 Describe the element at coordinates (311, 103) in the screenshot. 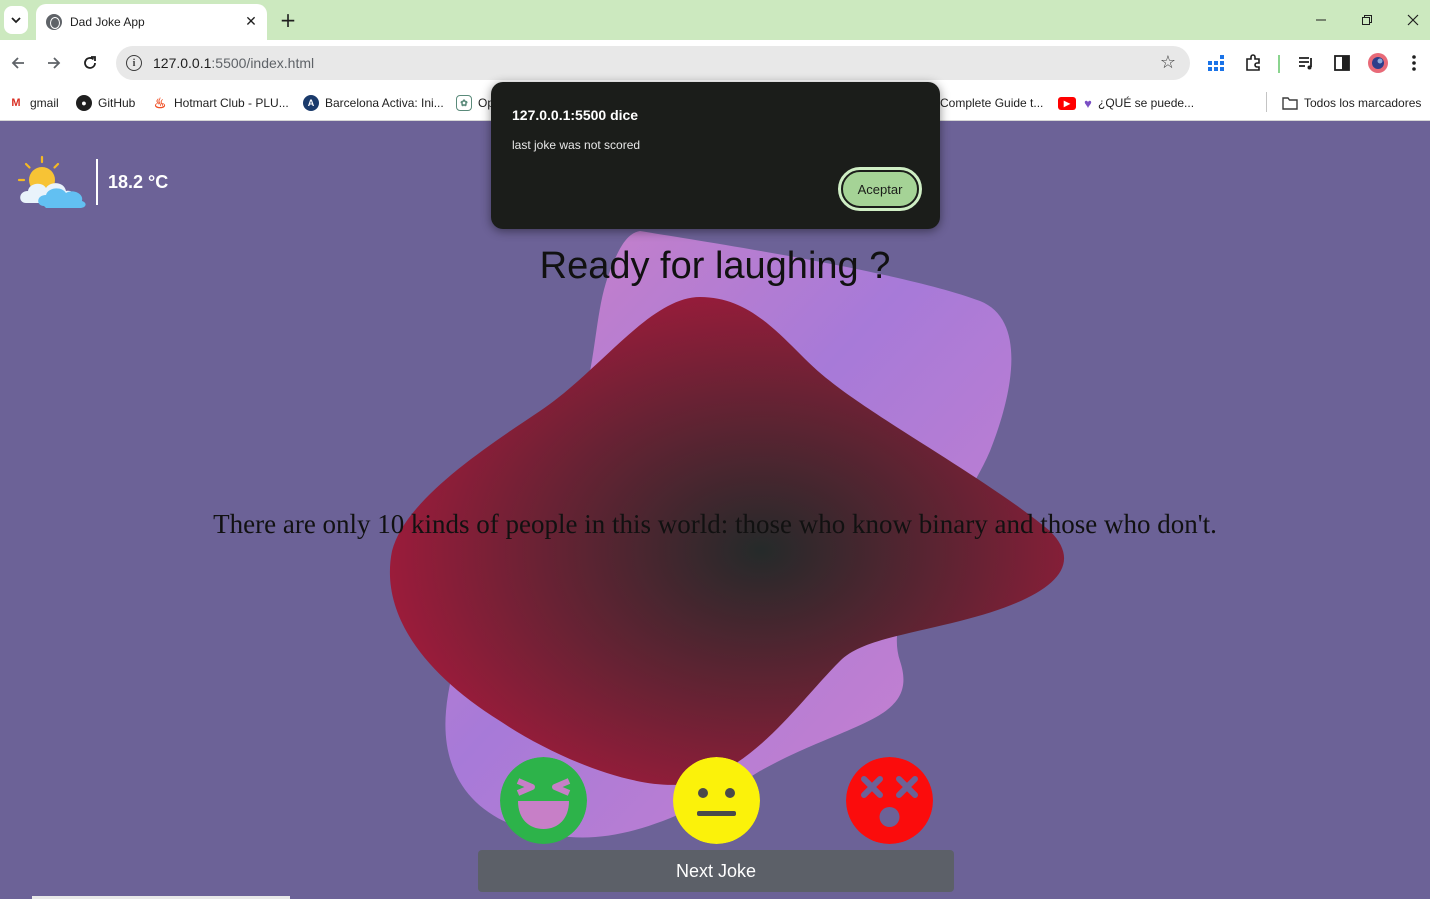

I see `barcelona-activa-icon: A` at that location.